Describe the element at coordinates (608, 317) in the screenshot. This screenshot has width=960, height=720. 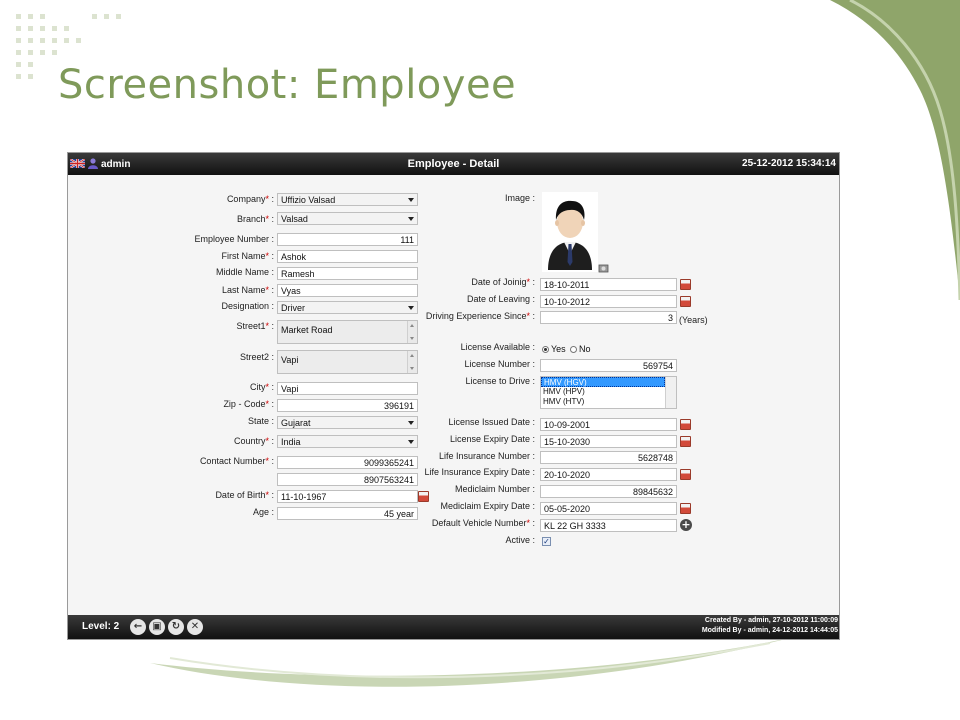
I see `driving-experience-input: 3` at that location.